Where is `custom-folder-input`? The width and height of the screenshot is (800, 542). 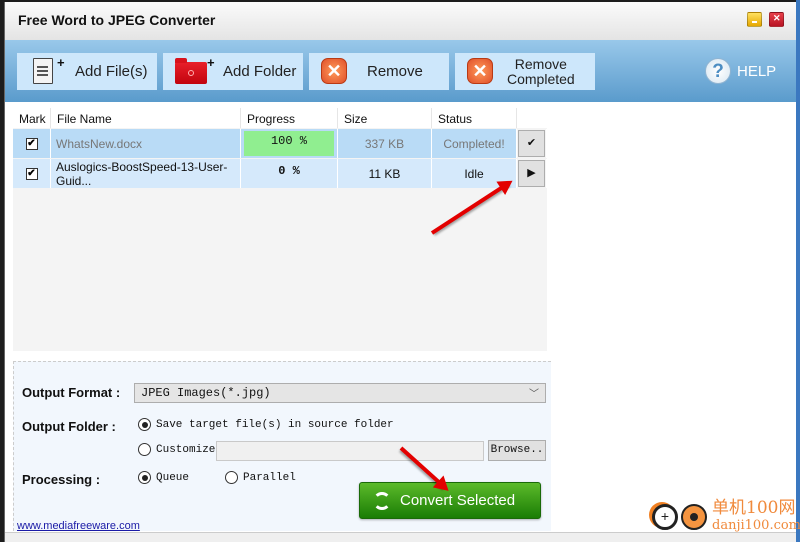
custom-folder-input is located at coordinates (350, 451).